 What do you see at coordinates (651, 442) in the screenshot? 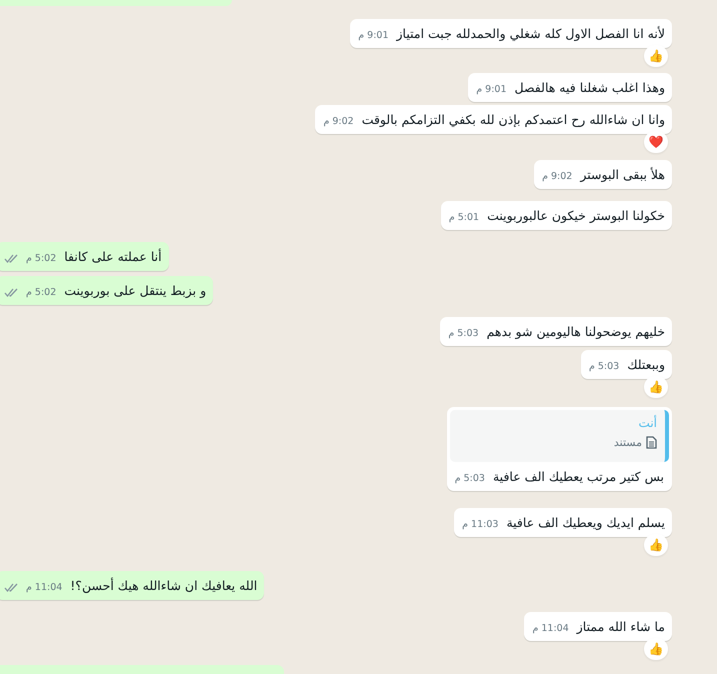
I see `document-icon` at bounding box center [651, 442].